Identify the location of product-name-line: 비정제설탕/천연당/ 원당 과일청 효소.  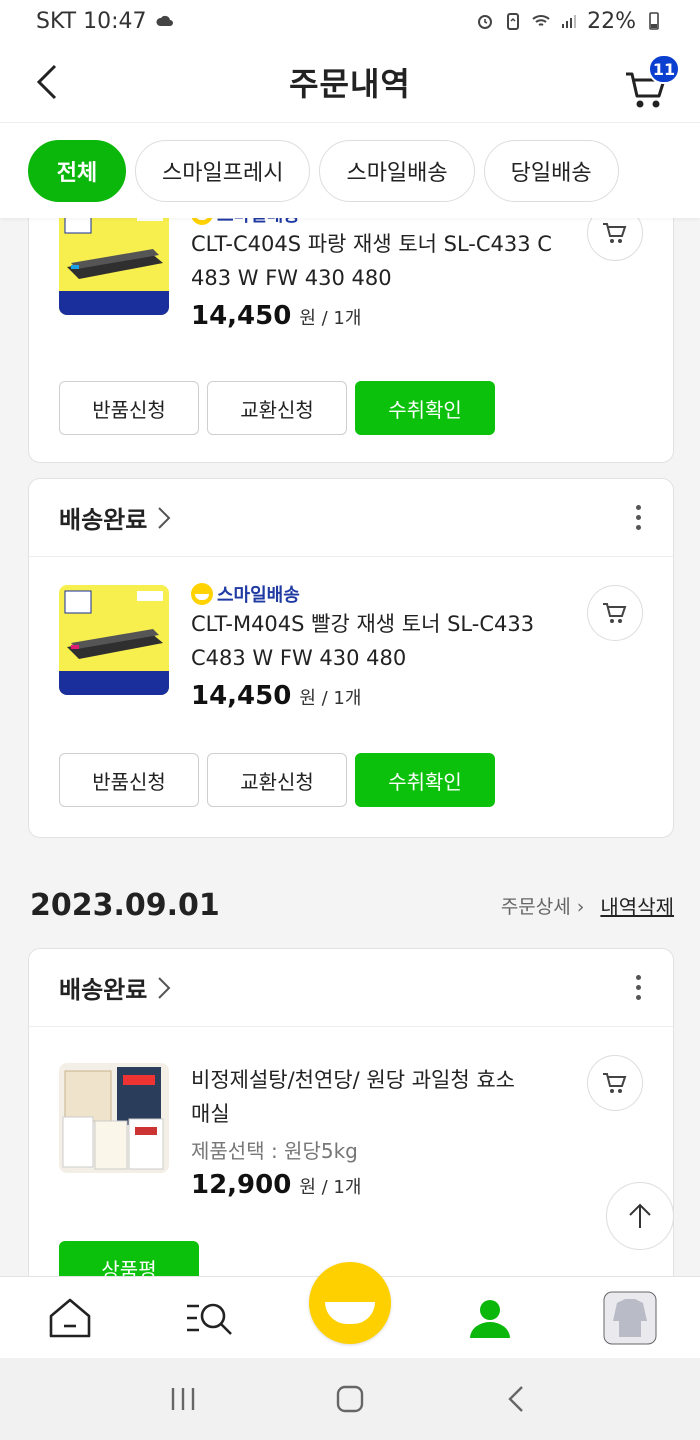
(353, 1080).